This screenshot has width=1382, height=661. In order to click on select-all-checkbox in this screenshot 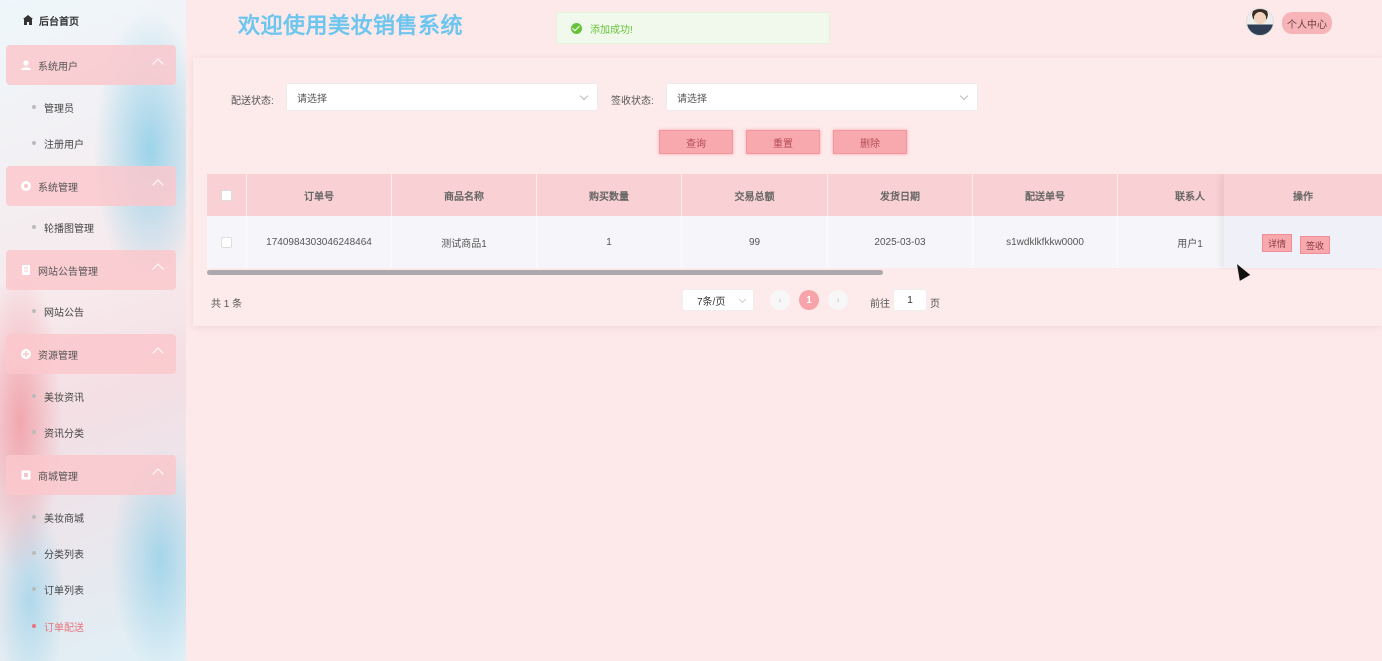, I will do `click(226, 195)`.